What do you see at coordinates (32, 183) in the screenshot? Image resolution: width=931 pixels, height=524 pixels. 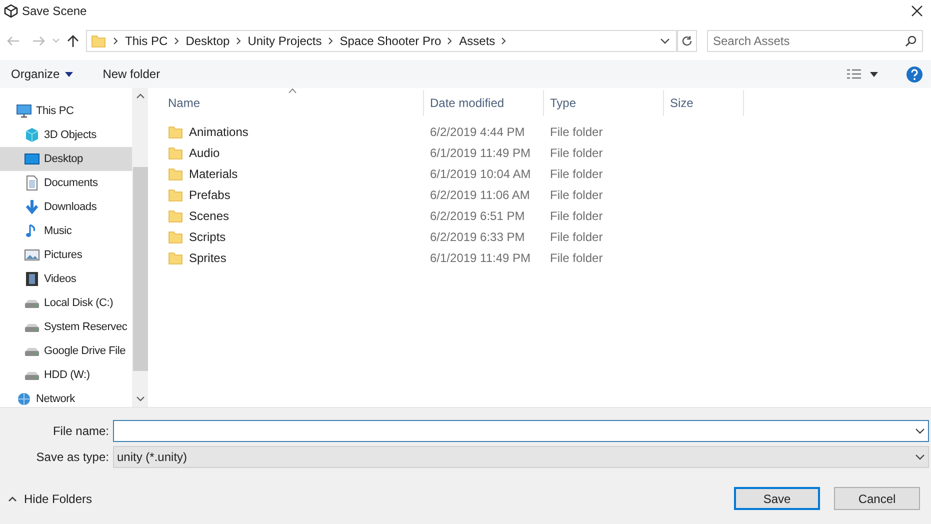 I see `document-icon` at bounding box center [32, 183].